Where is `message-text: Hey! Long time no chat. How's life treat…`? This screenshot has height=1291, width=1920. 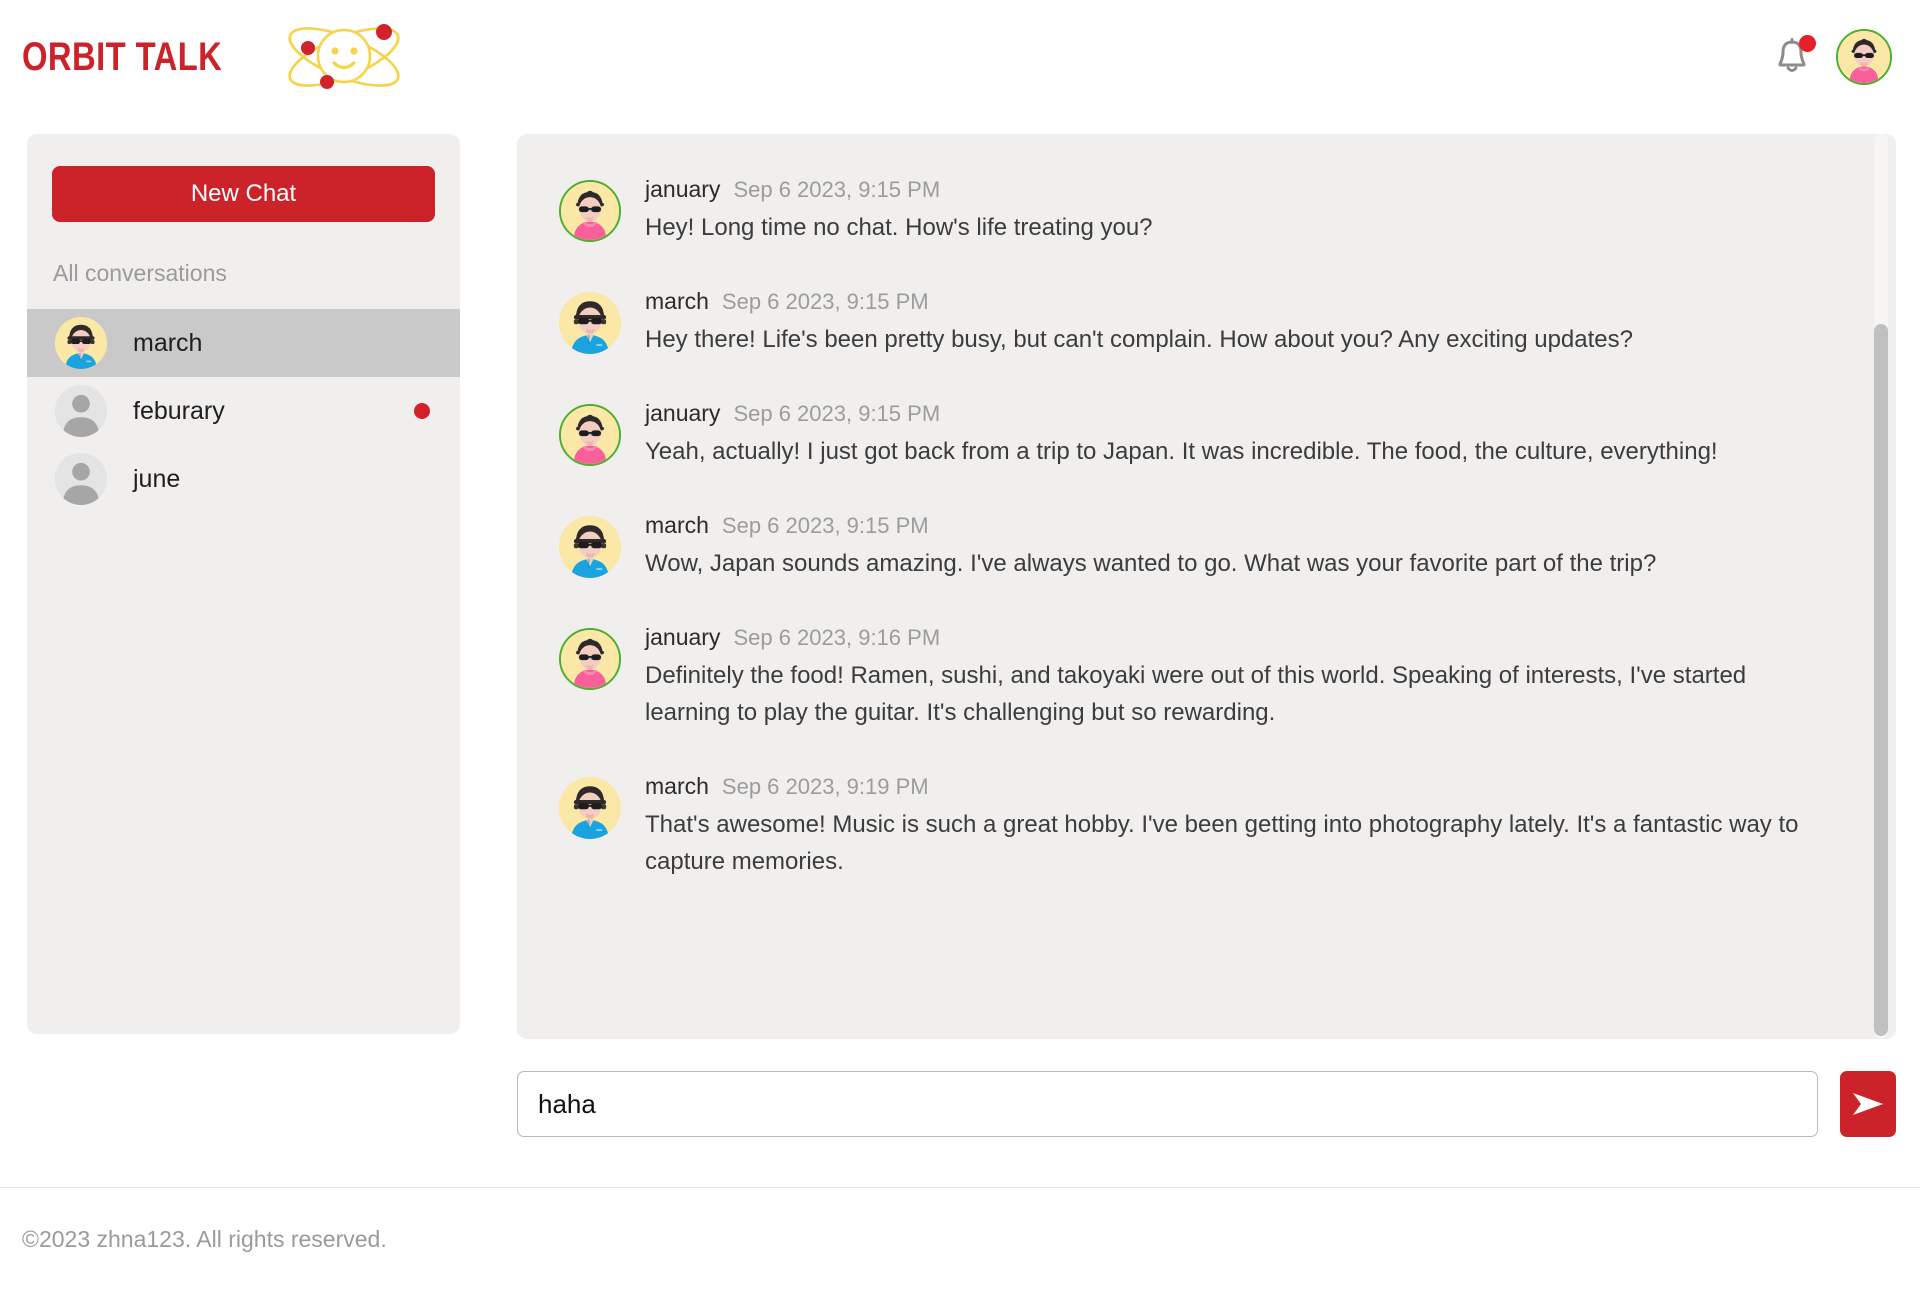 message-text: Hey! Long time no chat. How's life treat… is located at coordinates (899, 227).